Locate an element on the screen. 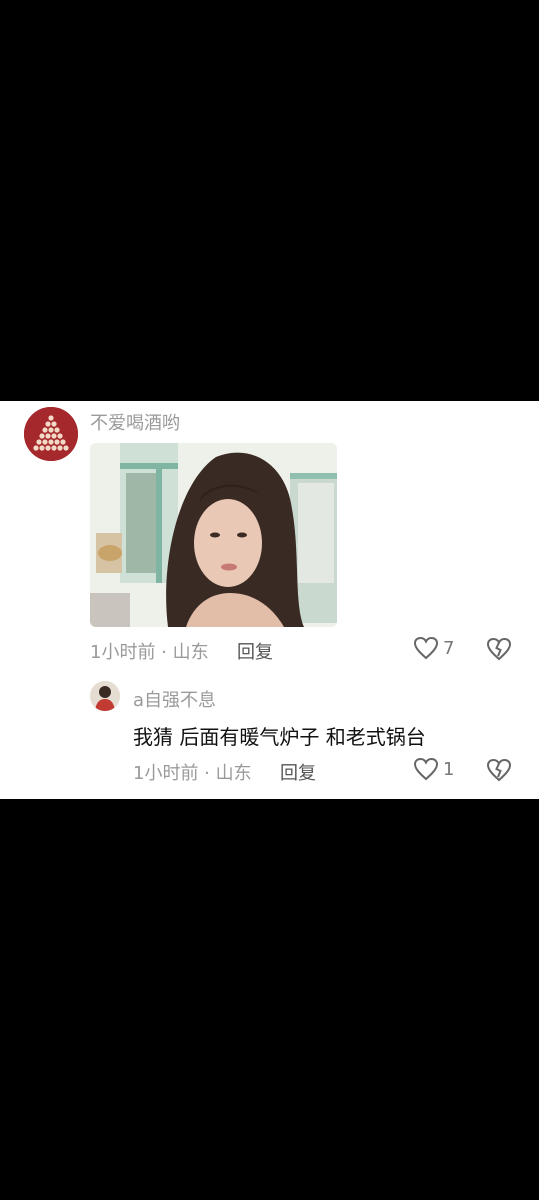  comment-meta: 1小时前 · 山东 is located at coordinates (149, 652).